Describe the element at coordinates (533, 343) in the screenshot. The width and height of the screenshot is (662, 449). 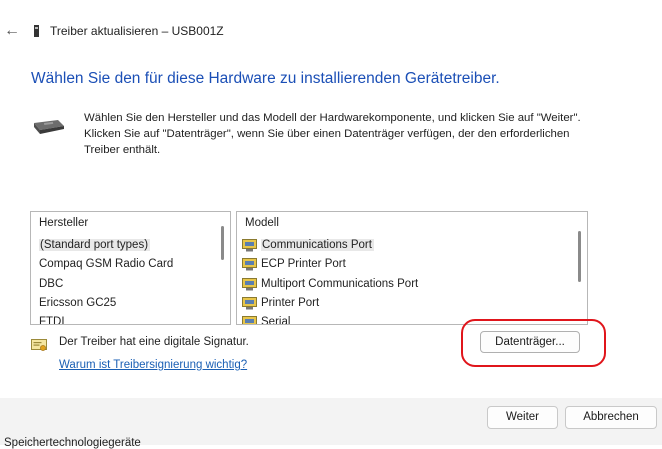
I see `highlight-annotation` at that location.